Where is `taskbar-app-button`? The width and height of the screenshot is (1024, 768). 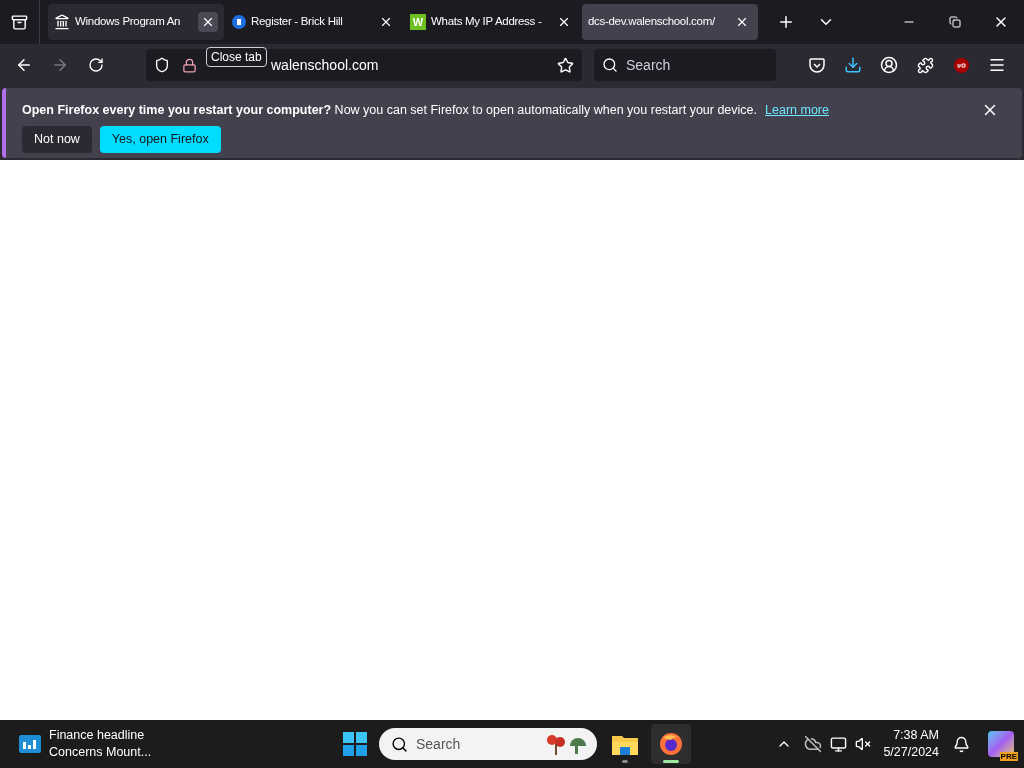 taskbar-app-button is located at coordinates (671, 744).